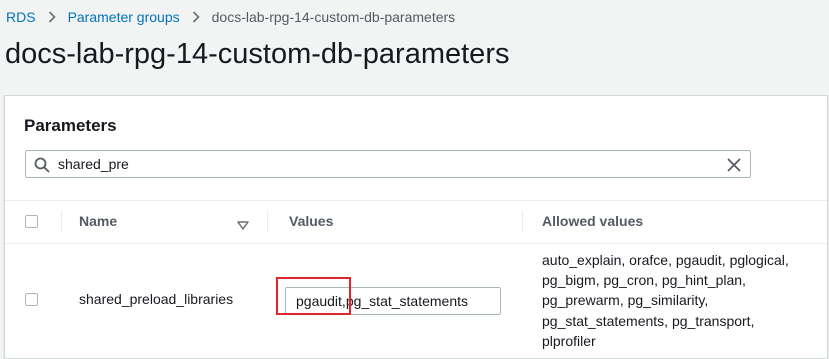 The width and height of the screenshot is (829, 359). What do you see at coordinates (124, 17) in the screenshot?
I see `breadcrumb-parameter-groups-link: Parameter groups` at bounding box center [124, 17].